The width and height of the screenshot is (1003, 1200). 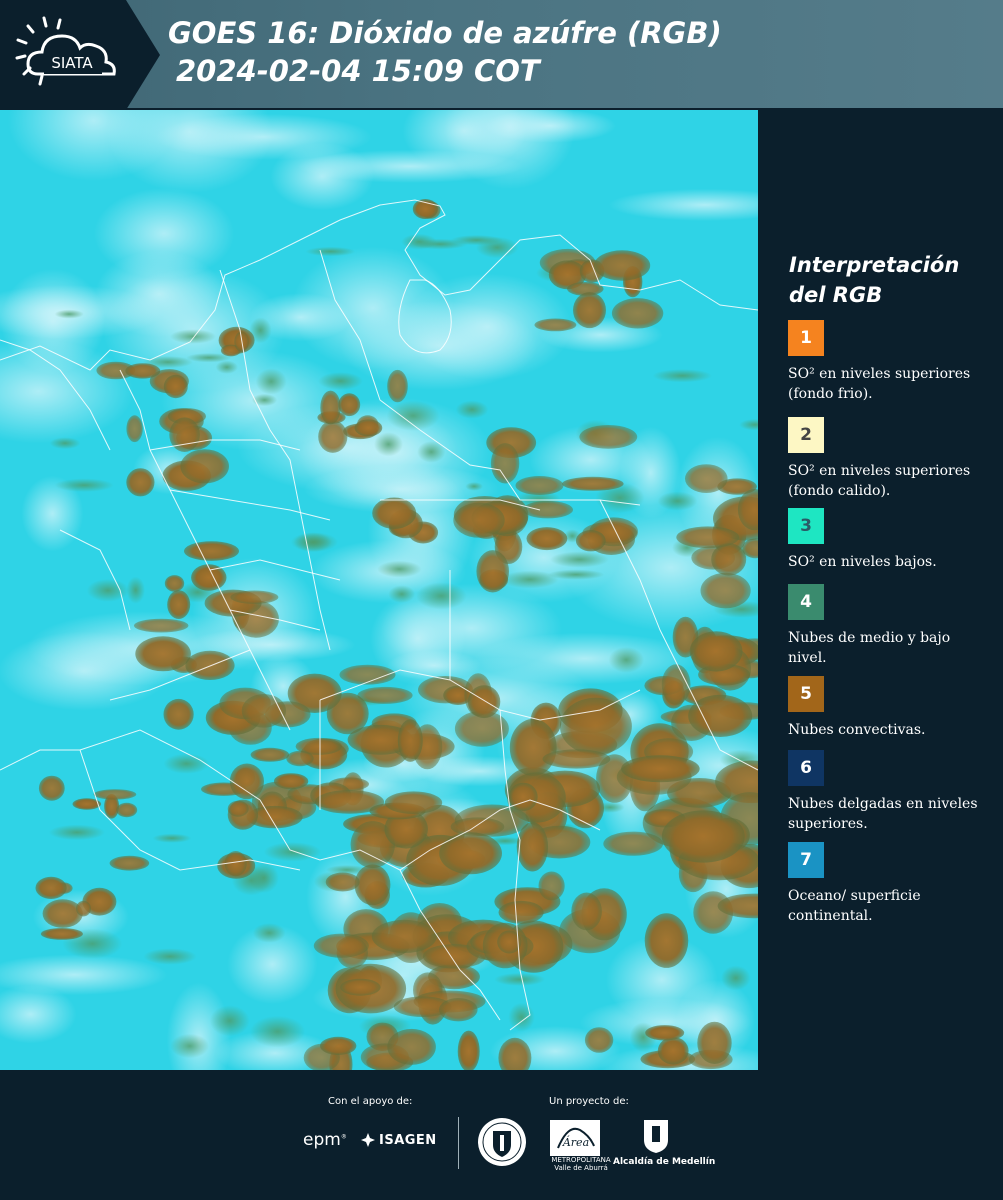 I want to click on isagen-star-icon, so click(x=368, y=1140).